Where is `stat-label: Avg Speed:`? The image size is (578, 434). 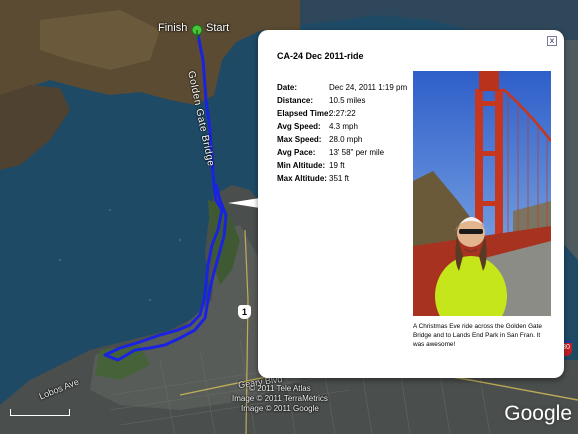 stat-label: Avg Speed: is located at coordinates (299, 126).